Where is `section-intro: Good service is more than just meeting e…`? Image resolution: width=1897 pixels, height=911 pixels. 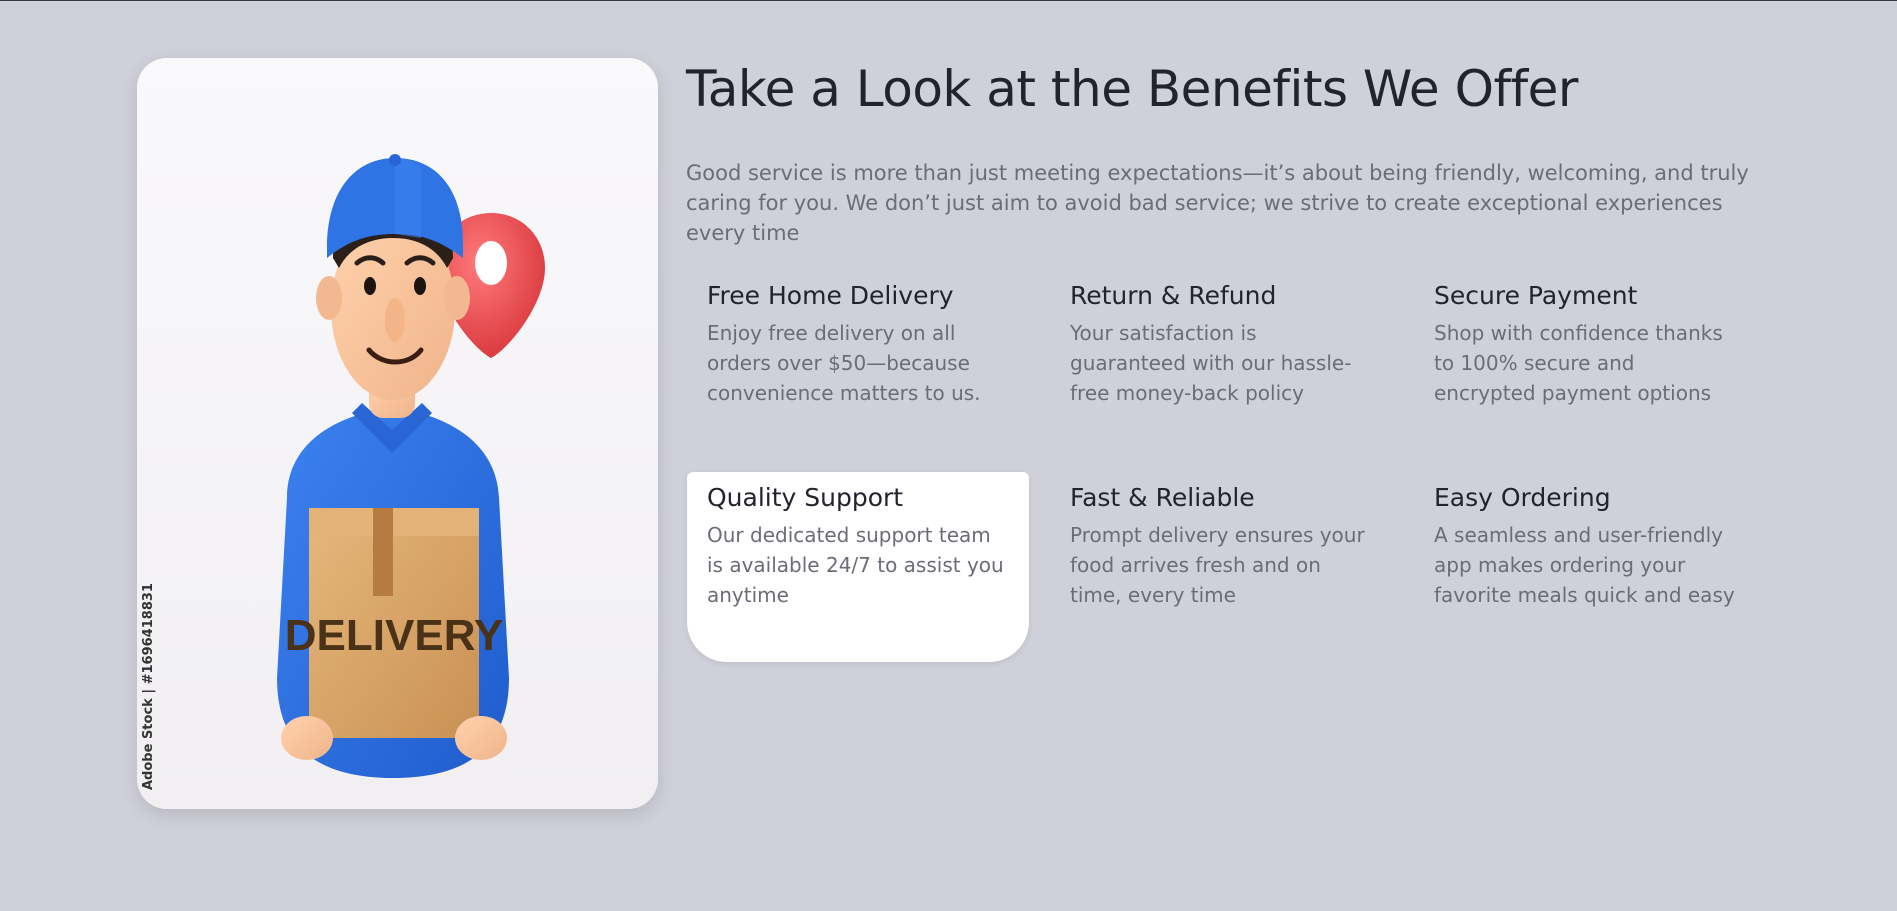 section-intro: Good service is more than just meeting e… is located at coordinates (1217, 203).